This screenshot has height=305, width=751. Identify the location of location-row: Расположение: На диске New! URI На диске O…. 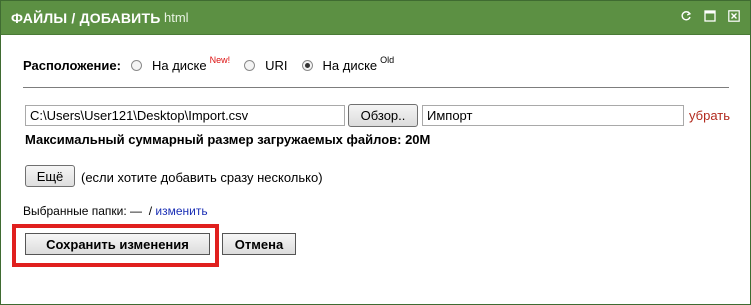
(215, 63).